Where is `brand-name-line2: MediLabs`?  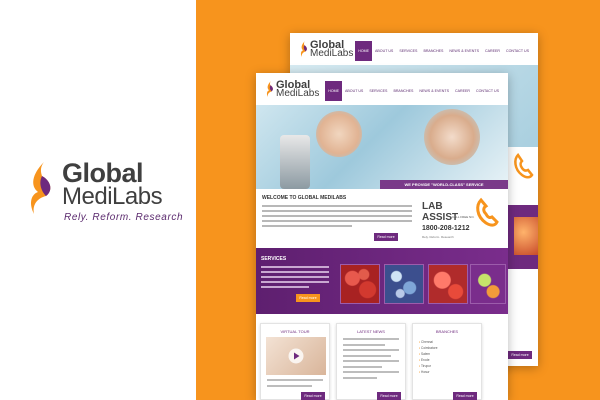 brand-name-line2: MediLabs is located at coordinates (112, 196).